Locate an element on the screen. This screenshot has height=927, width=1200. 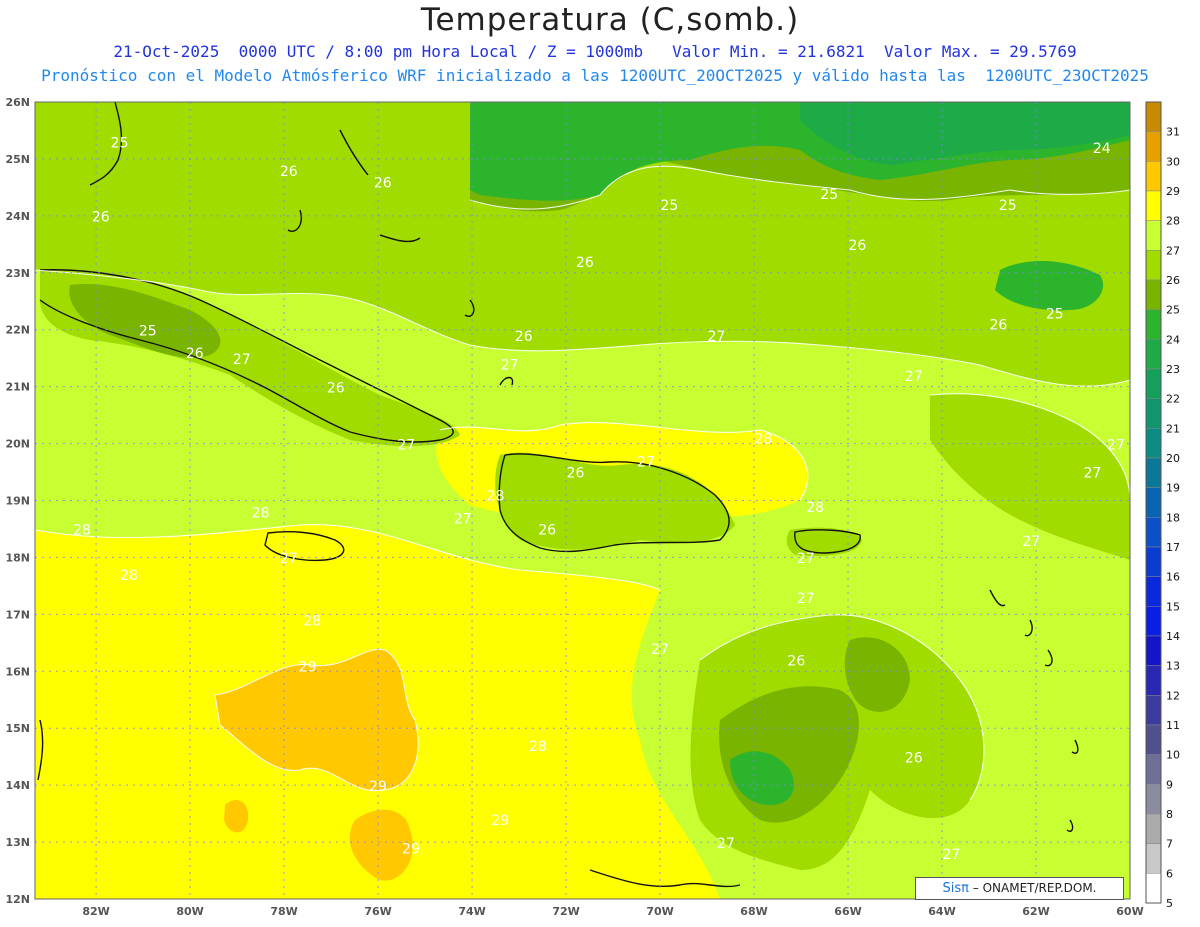
colorbar-label: 5 is located at coordinates (1169, 903).